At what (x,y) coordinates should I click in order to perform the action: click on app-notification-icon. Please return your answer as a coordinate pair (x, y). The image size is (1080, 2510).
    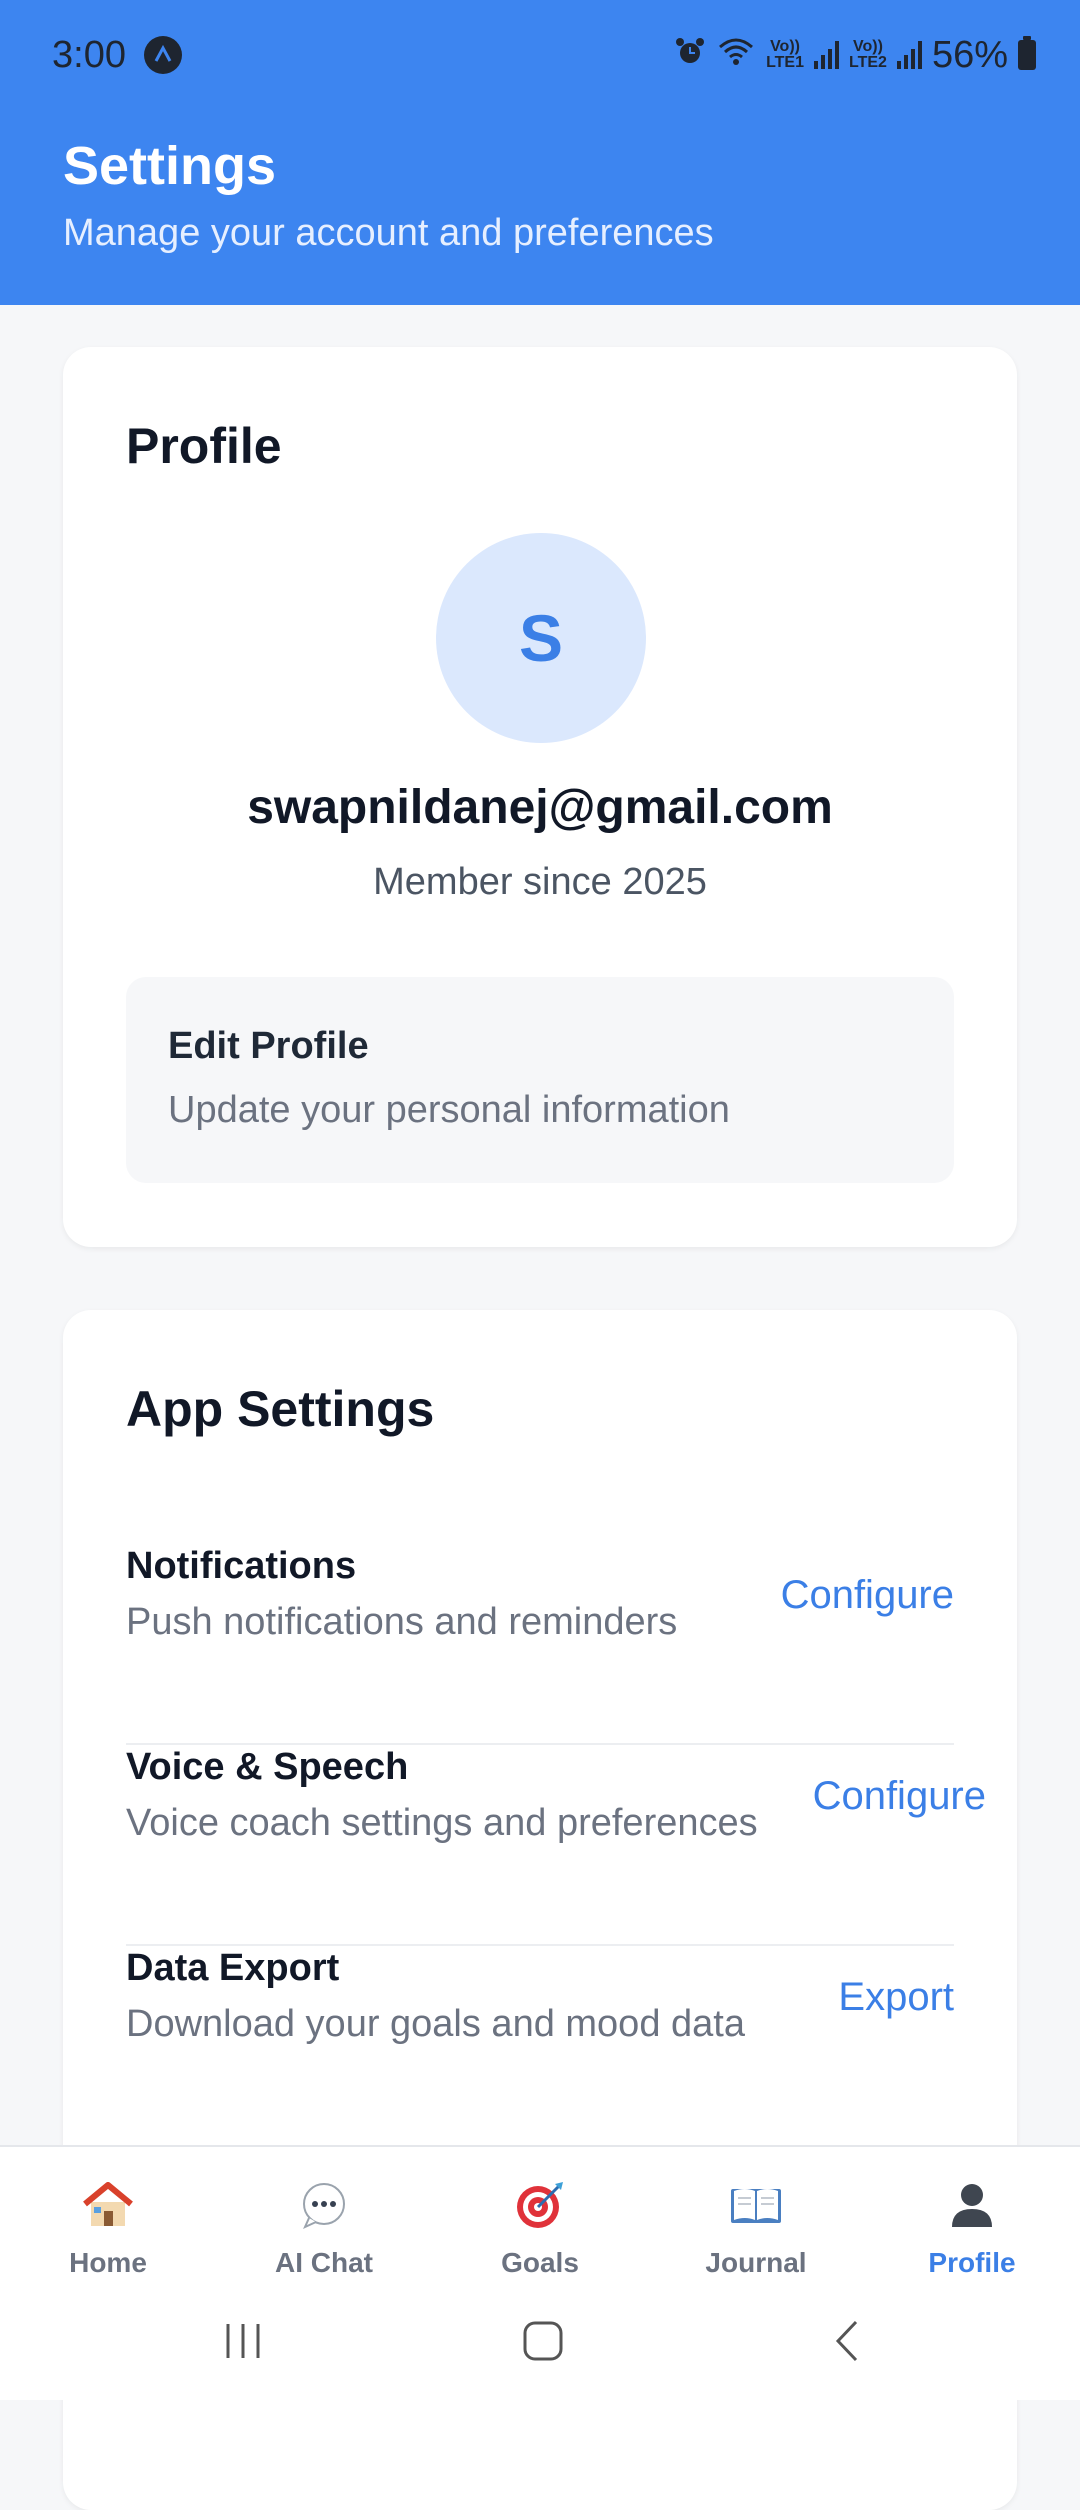
    Looking at the image, I should click on (162, 55).